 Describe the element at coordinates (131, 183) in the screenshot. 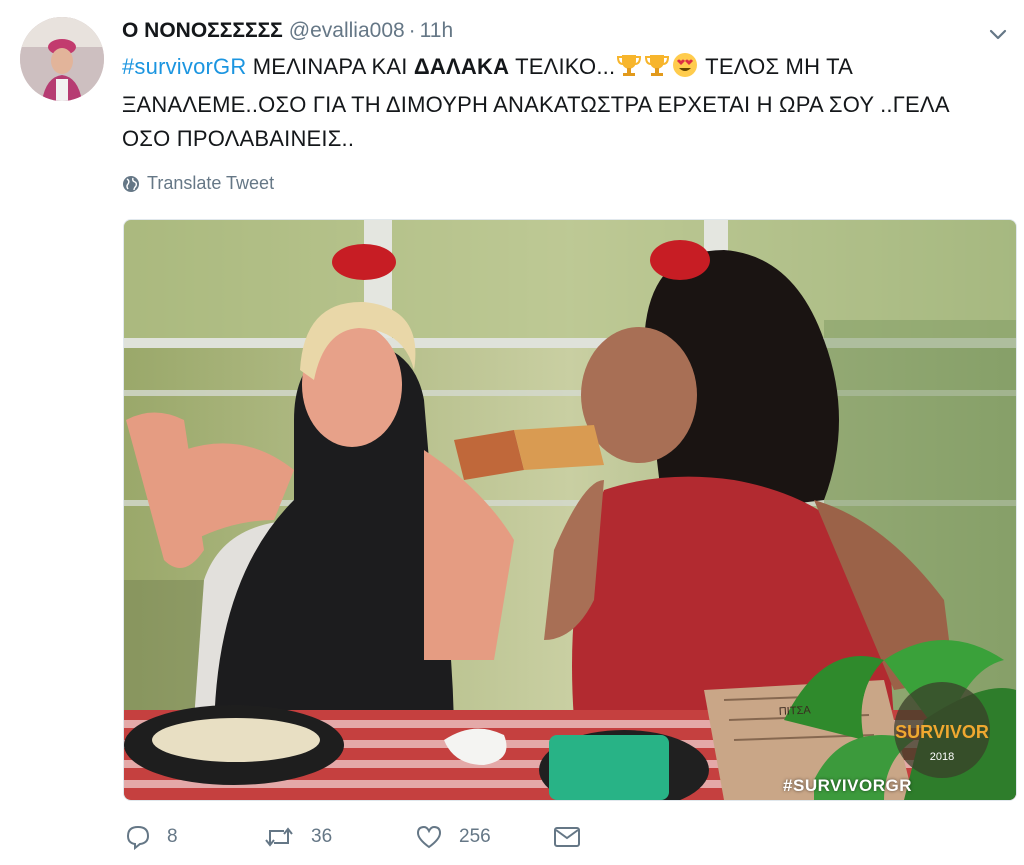

I see `globe-icon` at that location.